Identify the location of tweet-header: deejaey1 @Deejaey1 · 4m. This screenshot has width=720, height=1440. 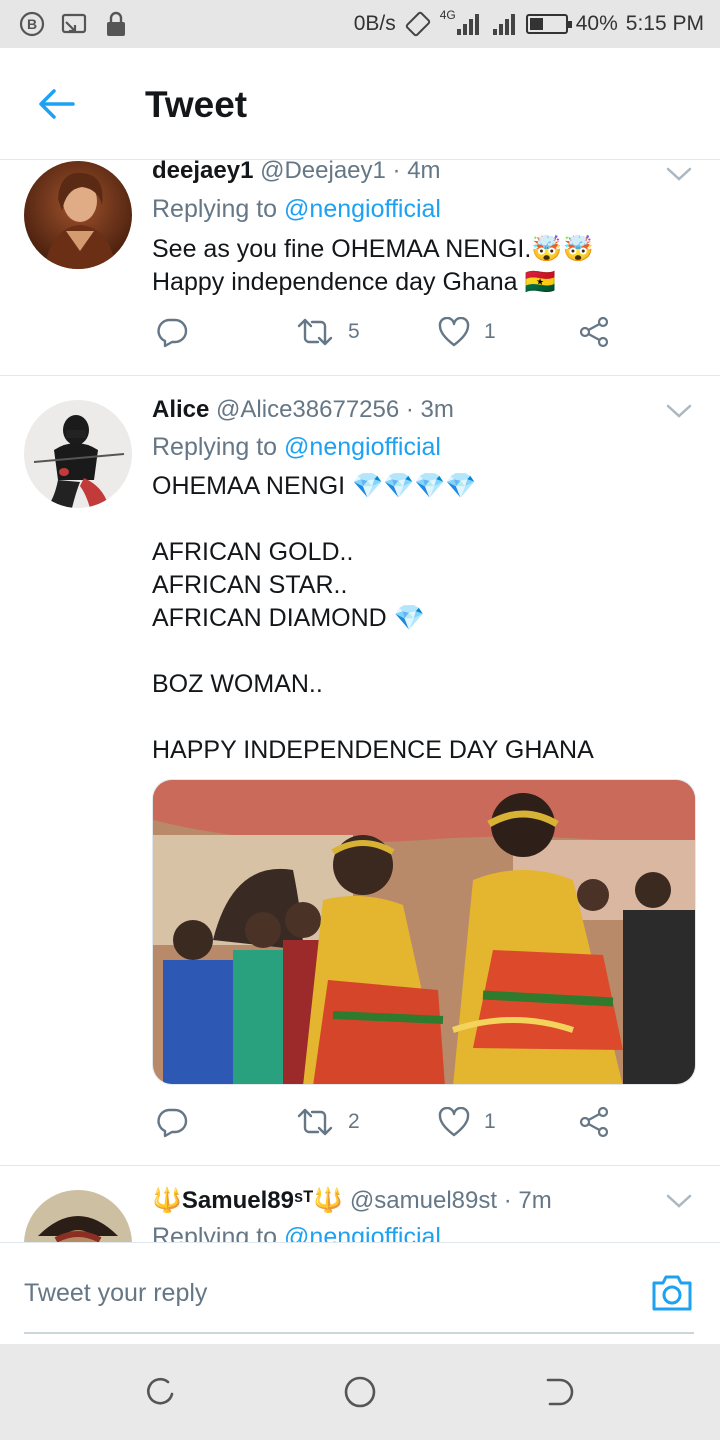
(296, 172).